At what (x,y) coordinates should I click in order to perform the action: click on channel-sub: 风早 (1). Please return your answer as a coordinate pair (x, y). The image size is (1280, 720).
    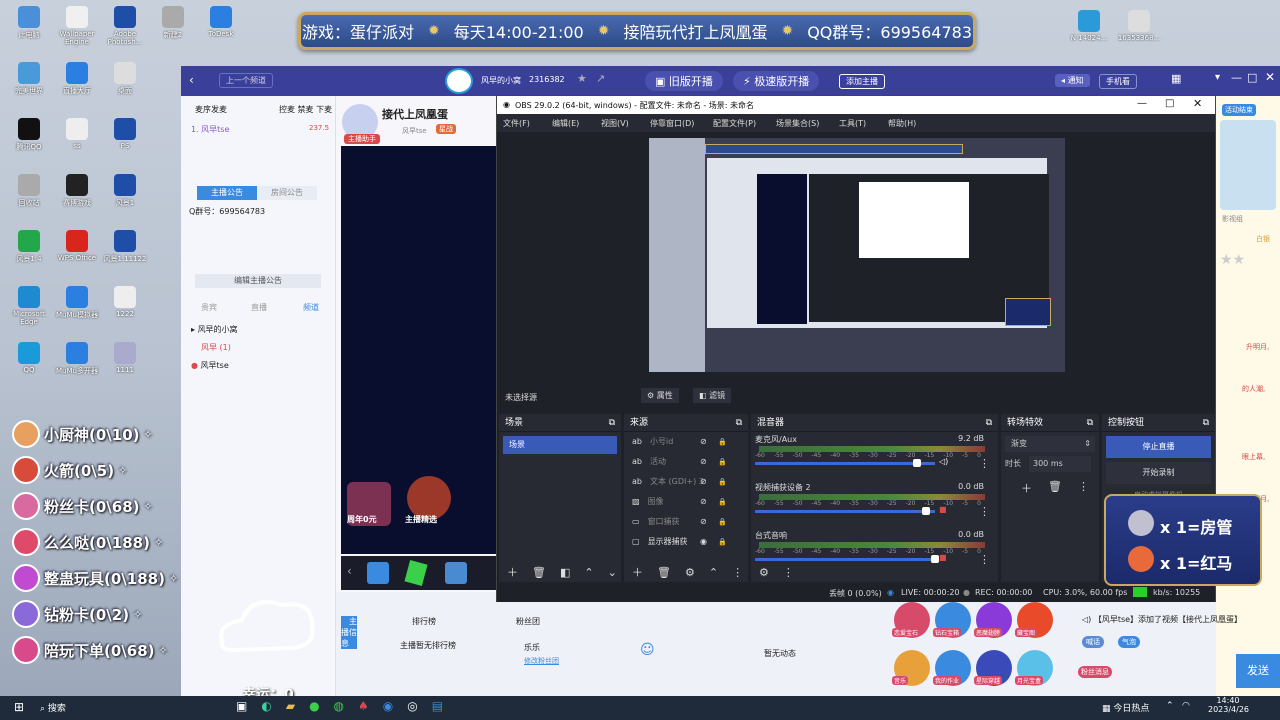
    Looking at the image, I should click on (216, 347).